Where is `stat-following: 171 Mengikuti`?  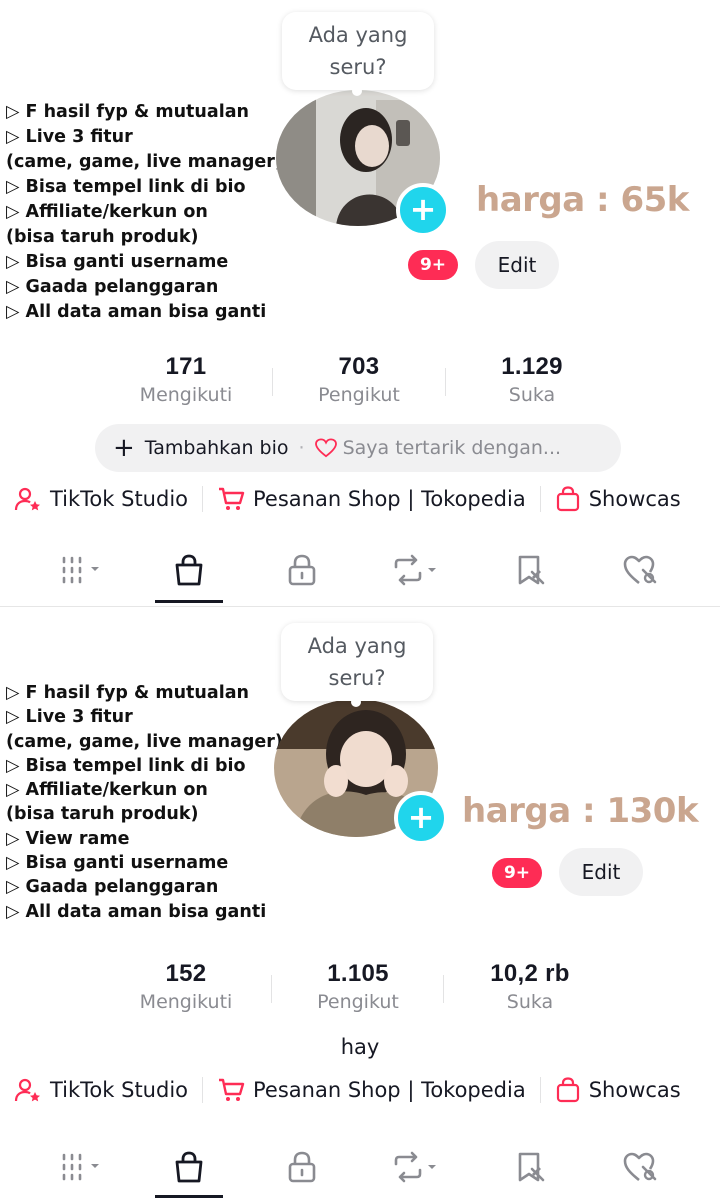 stat-following: 171 Mengikuti is located at coordinates (186, 380).